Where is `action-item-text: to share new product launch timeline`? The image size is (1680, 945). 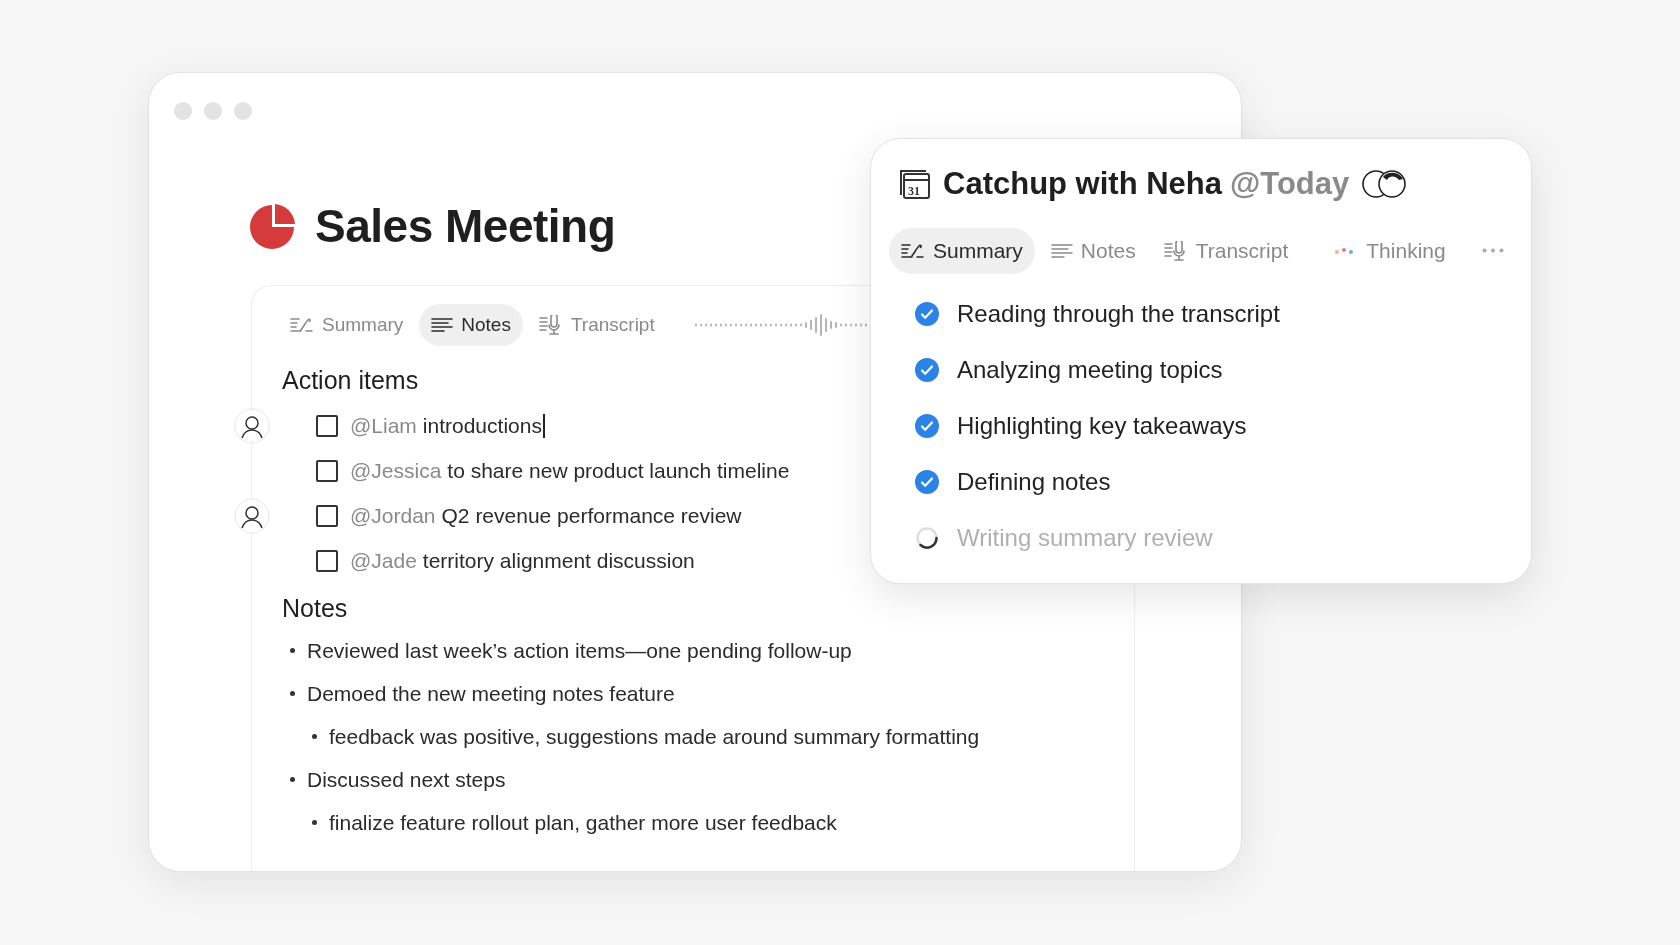
action-item-text: to share new product launch timeline is located at coordinates (618, 471).